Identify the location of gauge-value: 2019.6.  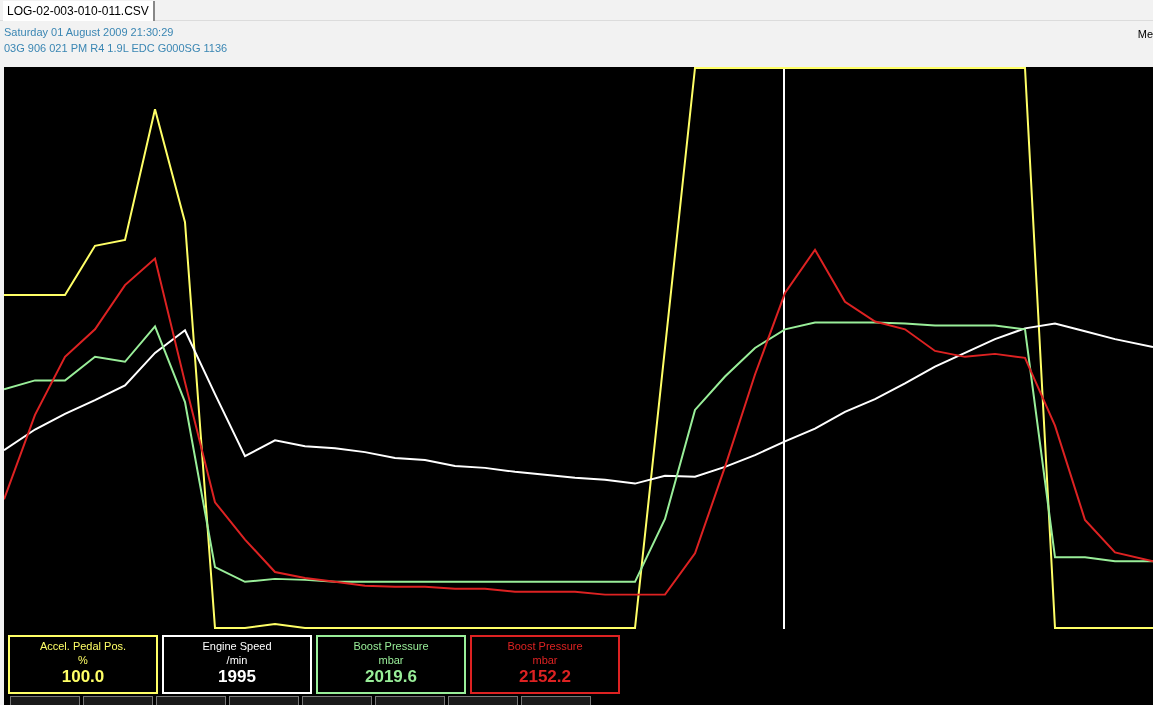
(391, 677).